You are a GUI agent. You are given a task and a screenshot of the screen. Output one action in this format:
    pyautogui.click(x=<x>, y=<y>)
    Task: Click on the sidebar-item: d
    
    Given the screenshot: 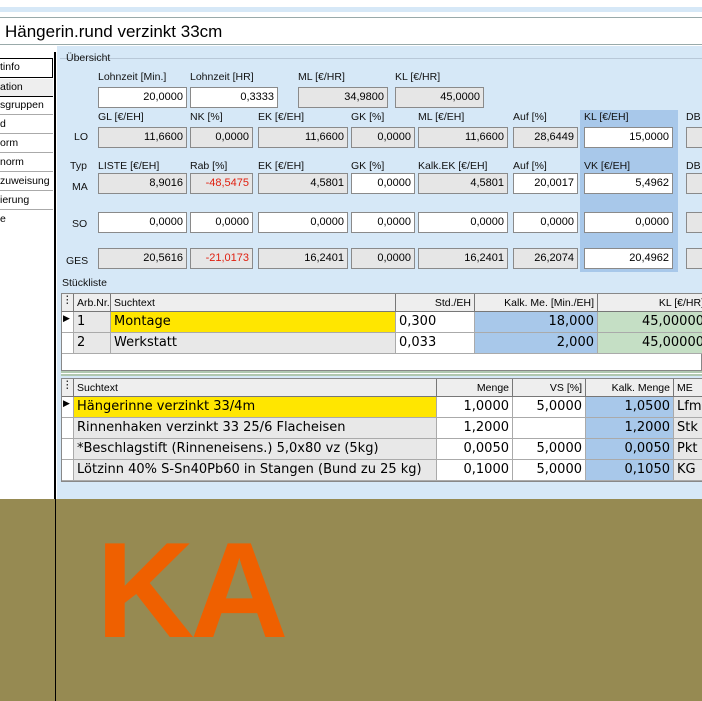 What is the action you would take?
    pyautogui.click(x=26, y=125)
    